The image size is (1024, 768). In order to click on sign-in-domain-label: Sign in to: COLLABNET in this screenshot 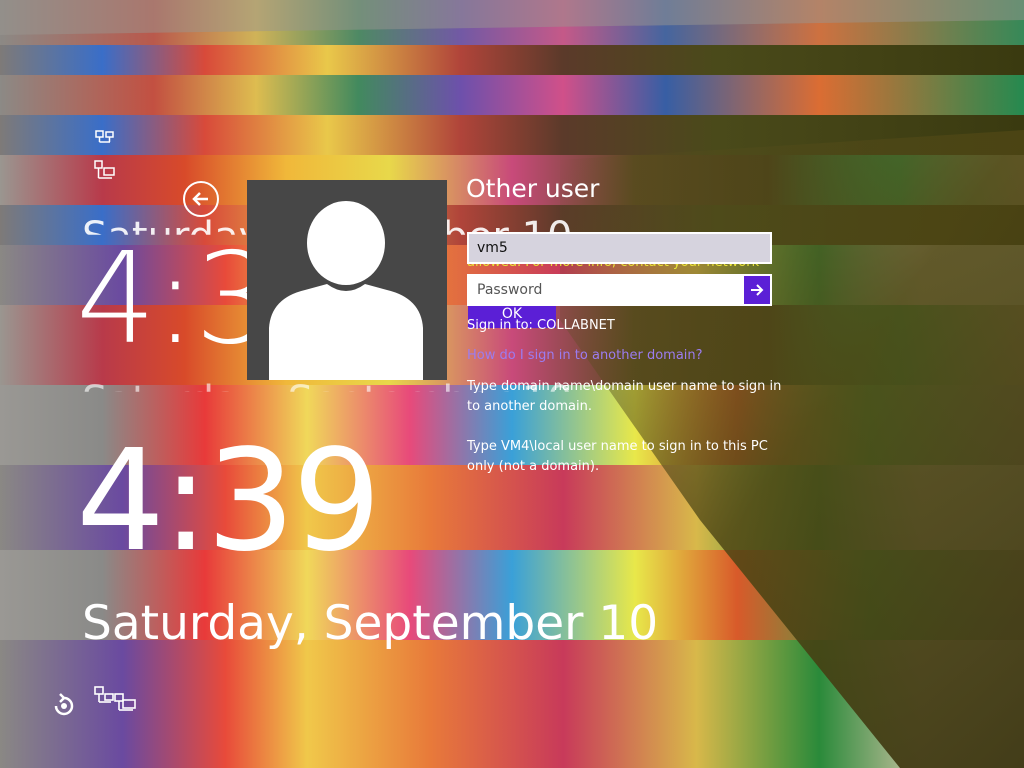, I will do `click(541, 325)`.